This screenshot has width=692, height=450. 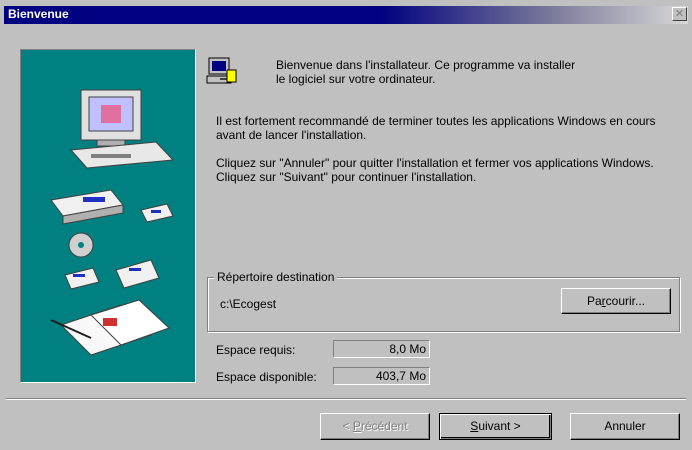 What do you see at coordinates (346, 399) in the screenshot?
I see `button-separator` at bounding box center [346, 399].